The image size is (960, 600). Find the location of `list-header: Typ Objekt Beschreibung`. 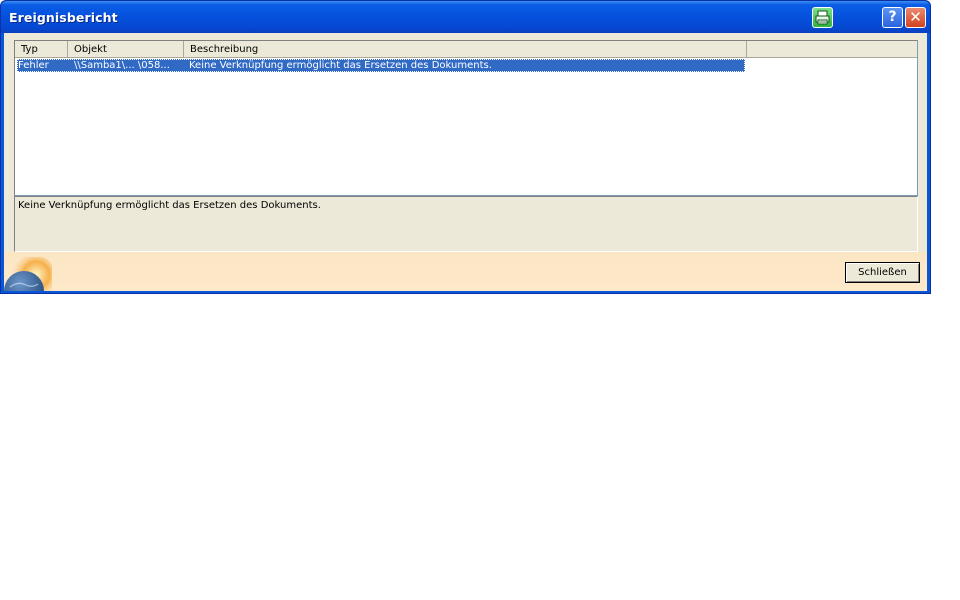

list-header: Typ Objekt Beschreibung is located at coordinates (466, 49).